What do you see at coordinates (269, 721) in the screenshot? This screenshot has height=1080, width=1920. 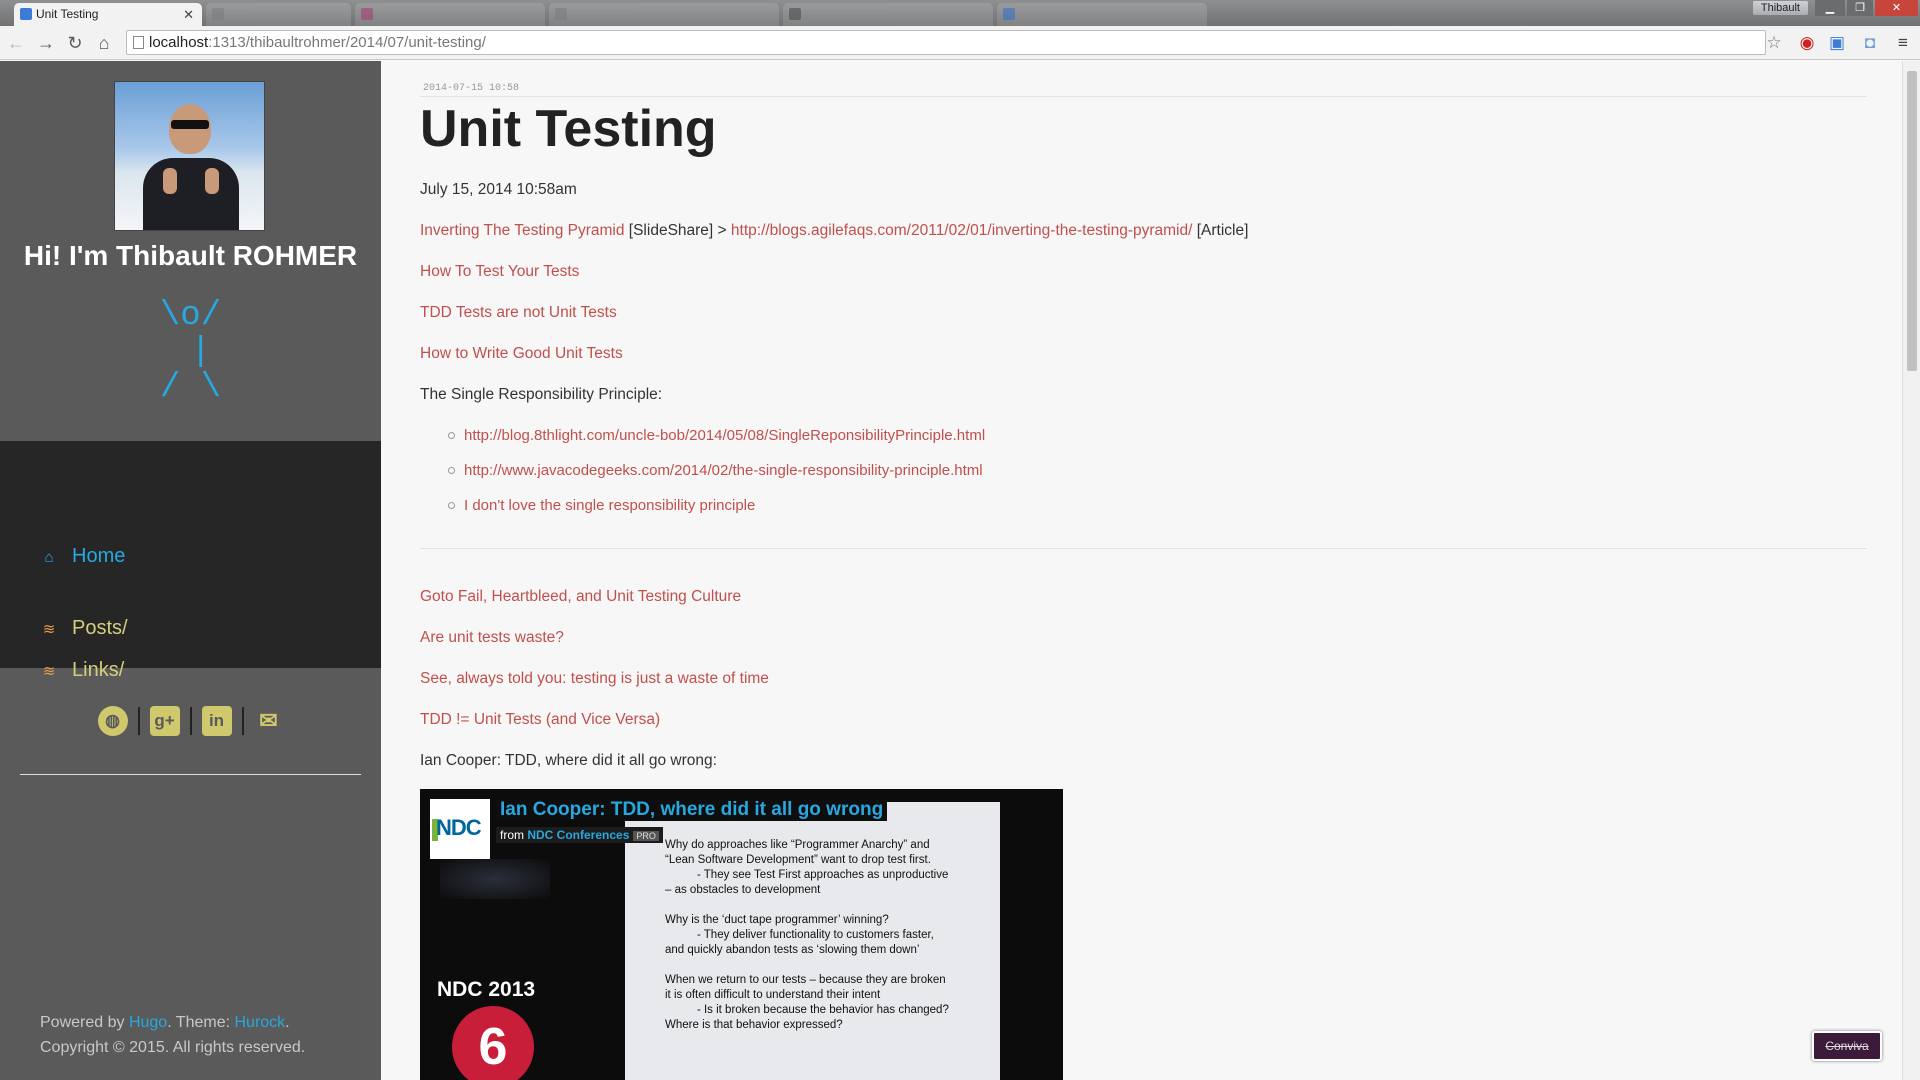 I see `mail-icon: ✉` at bounding box center [269, 721].